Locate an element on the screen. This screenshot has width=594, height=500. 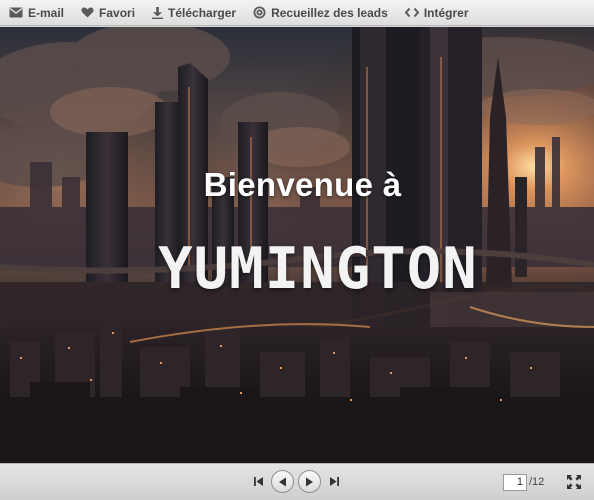
leads-icon is located at coordinates (259, 12).